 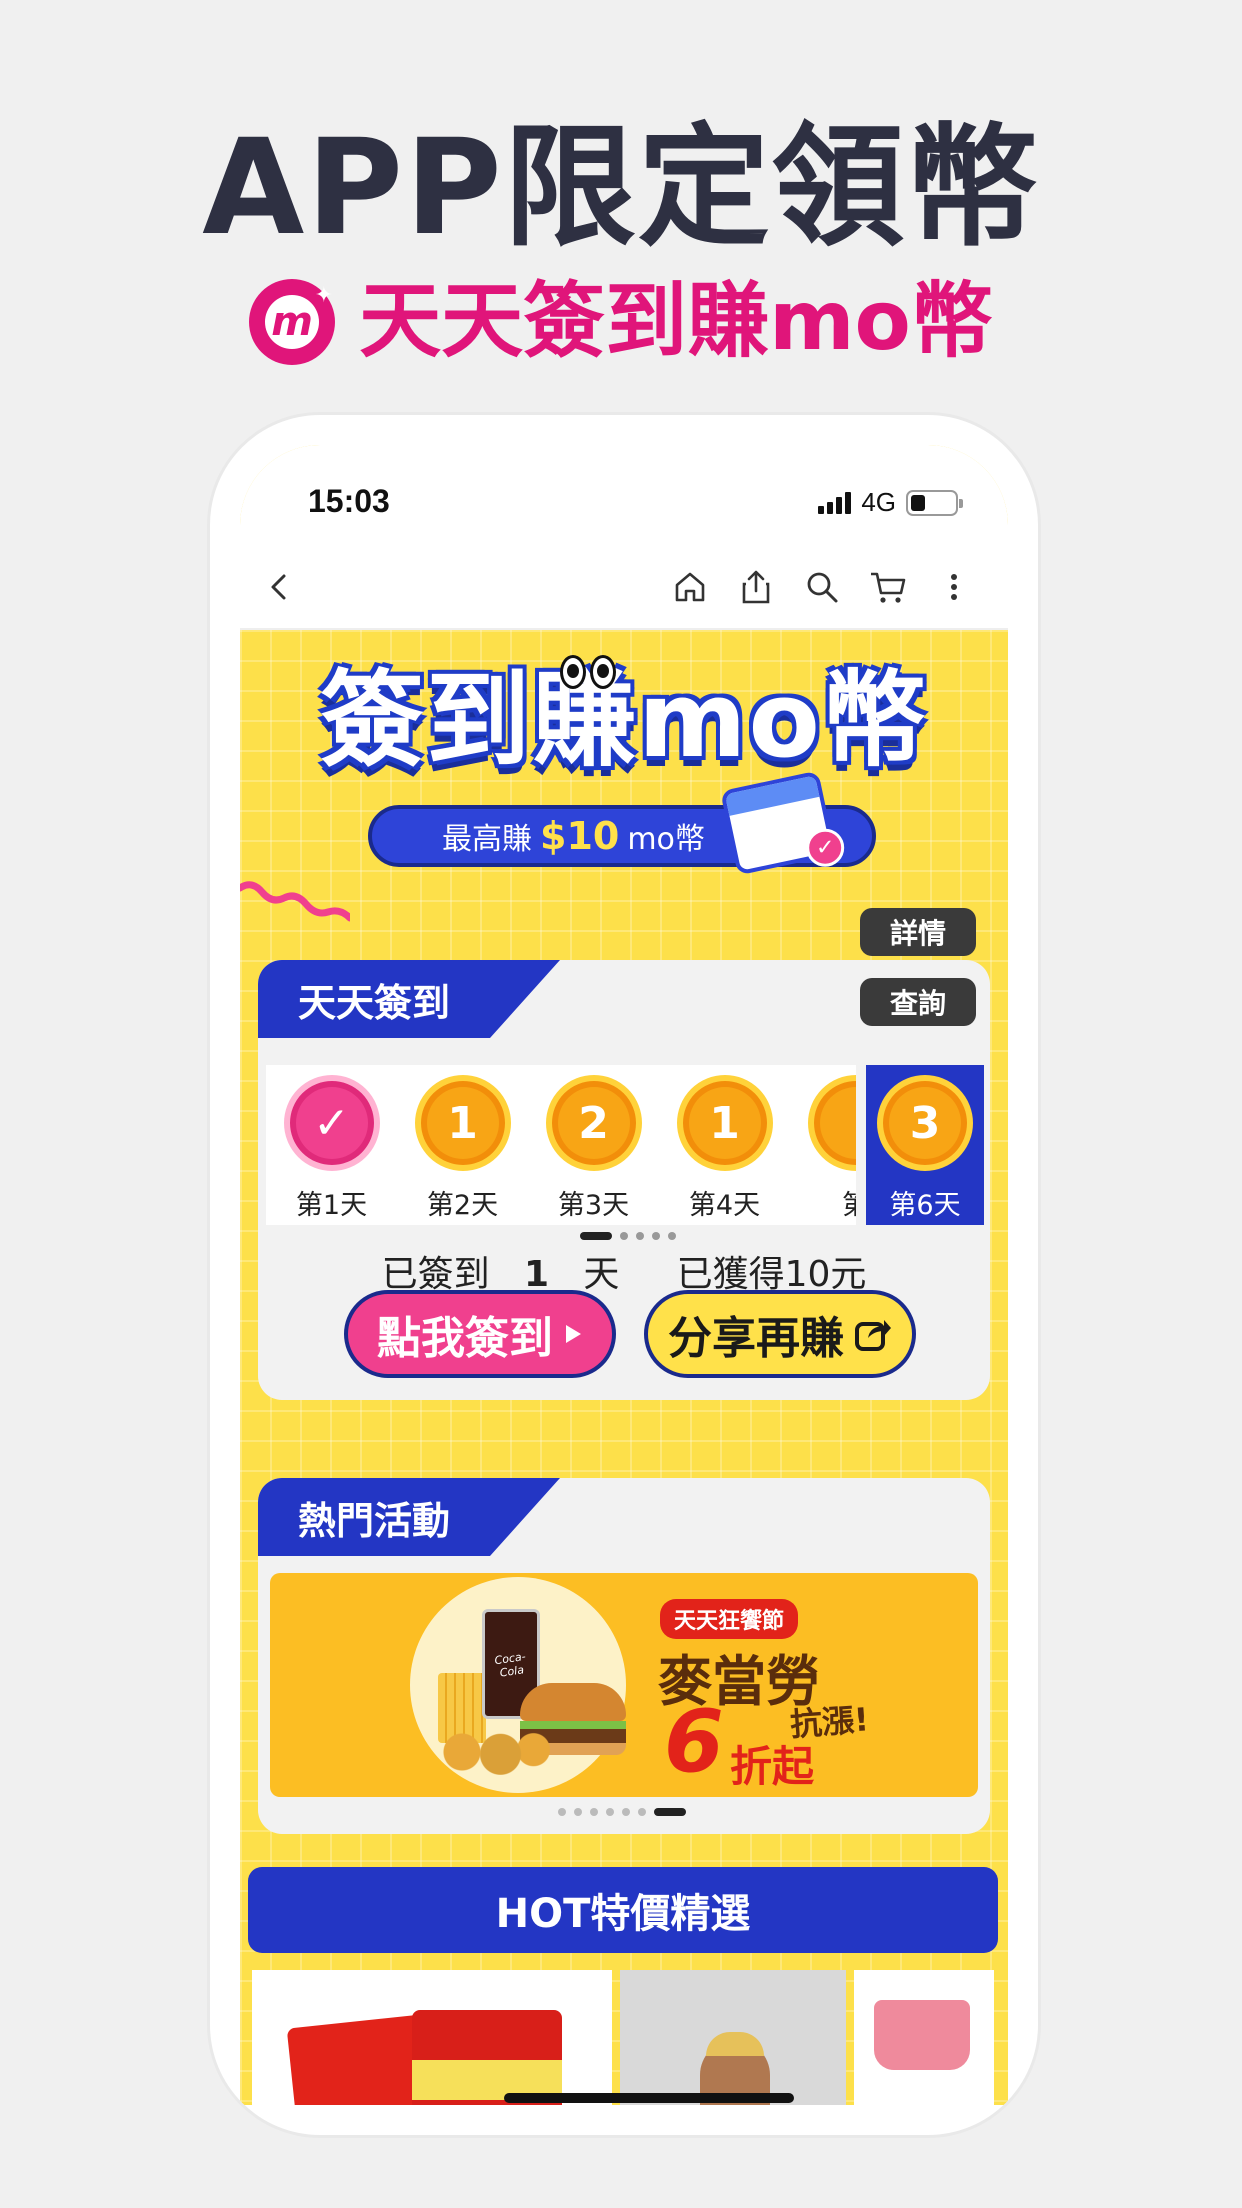 What do you see at coordinates (465, 1338) in the screenshot?
I see `checkin-button-label: 點我簽到` at bounding box center [465, 1338].